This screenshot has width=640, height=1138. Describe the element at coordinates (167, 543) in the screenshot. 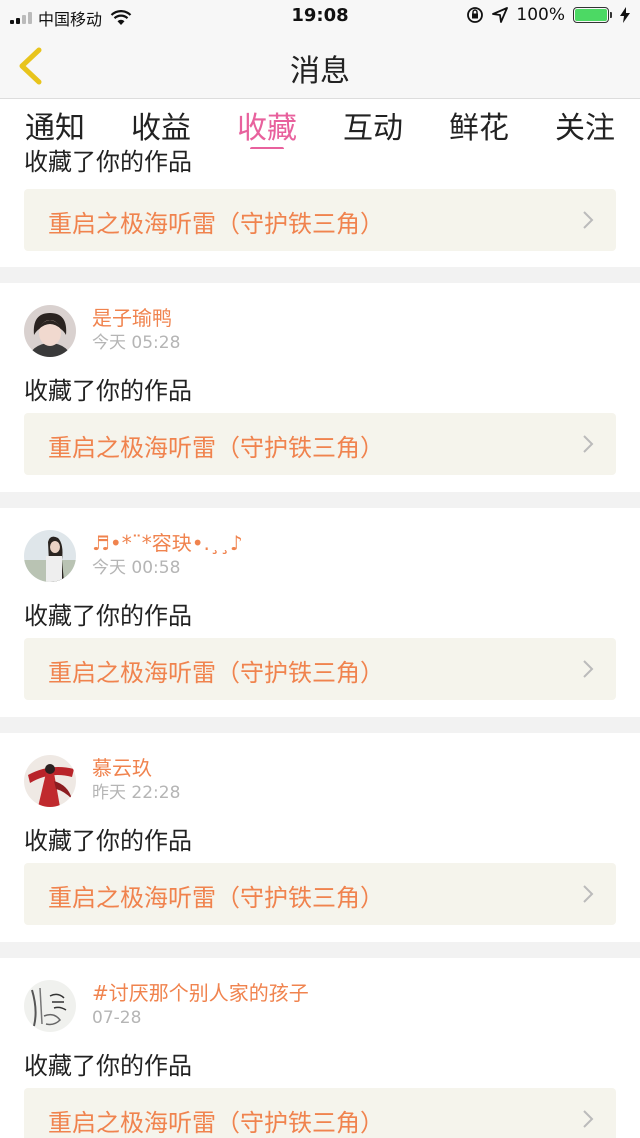

I see `username: ♬•*¨*容玦•.¸¸♪` at that location.